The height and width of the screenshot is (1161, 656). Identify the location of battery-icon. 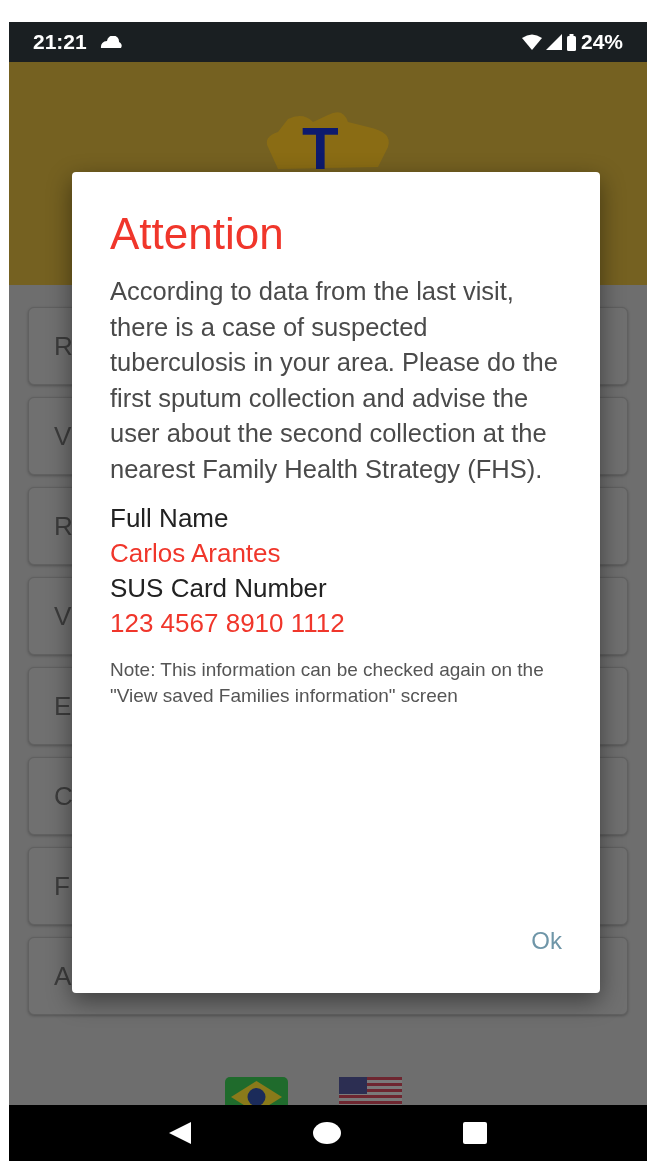
(571, 42).